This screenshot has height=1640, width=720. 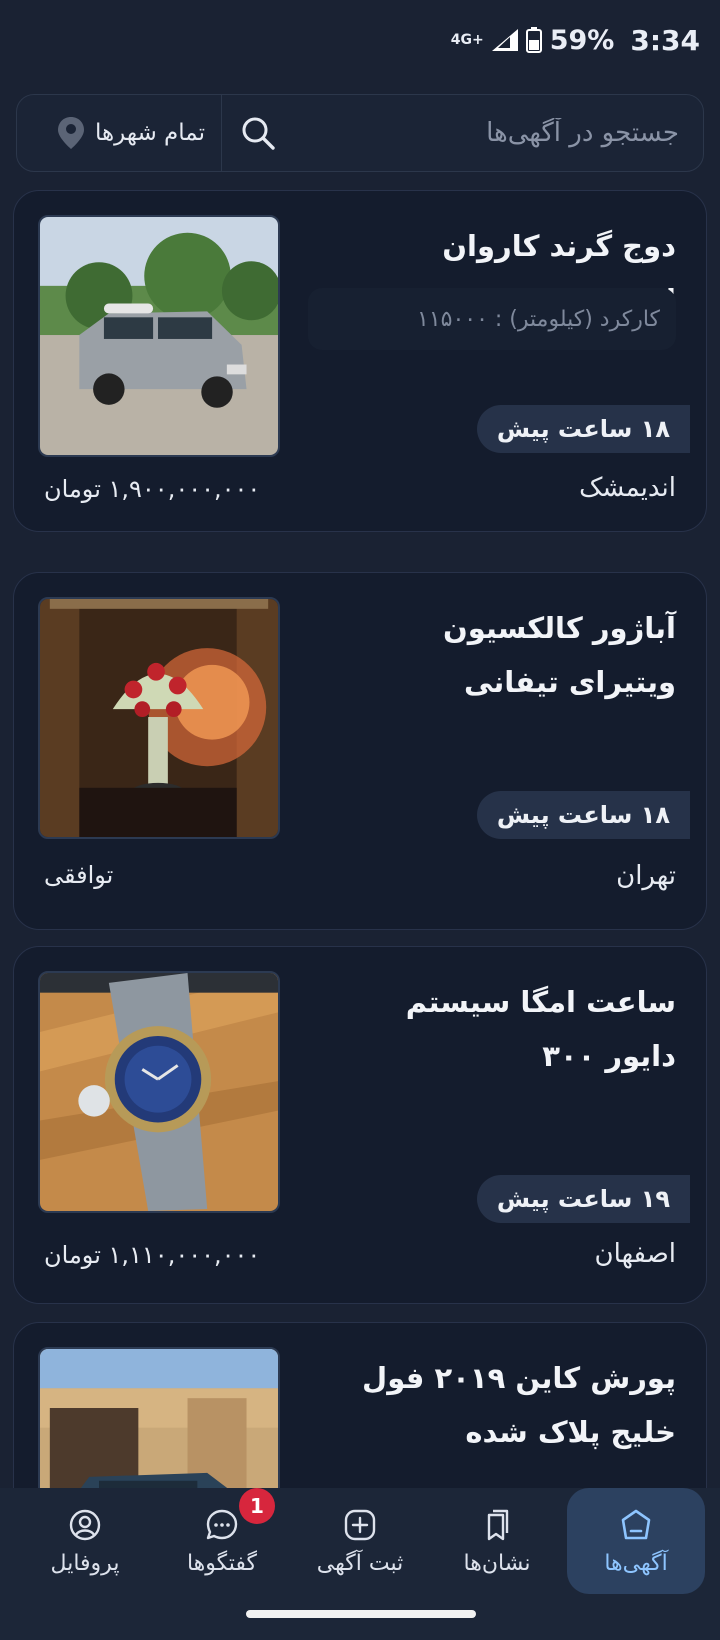 I want to click on listing-image-watch, so click(x=159, y=1092).